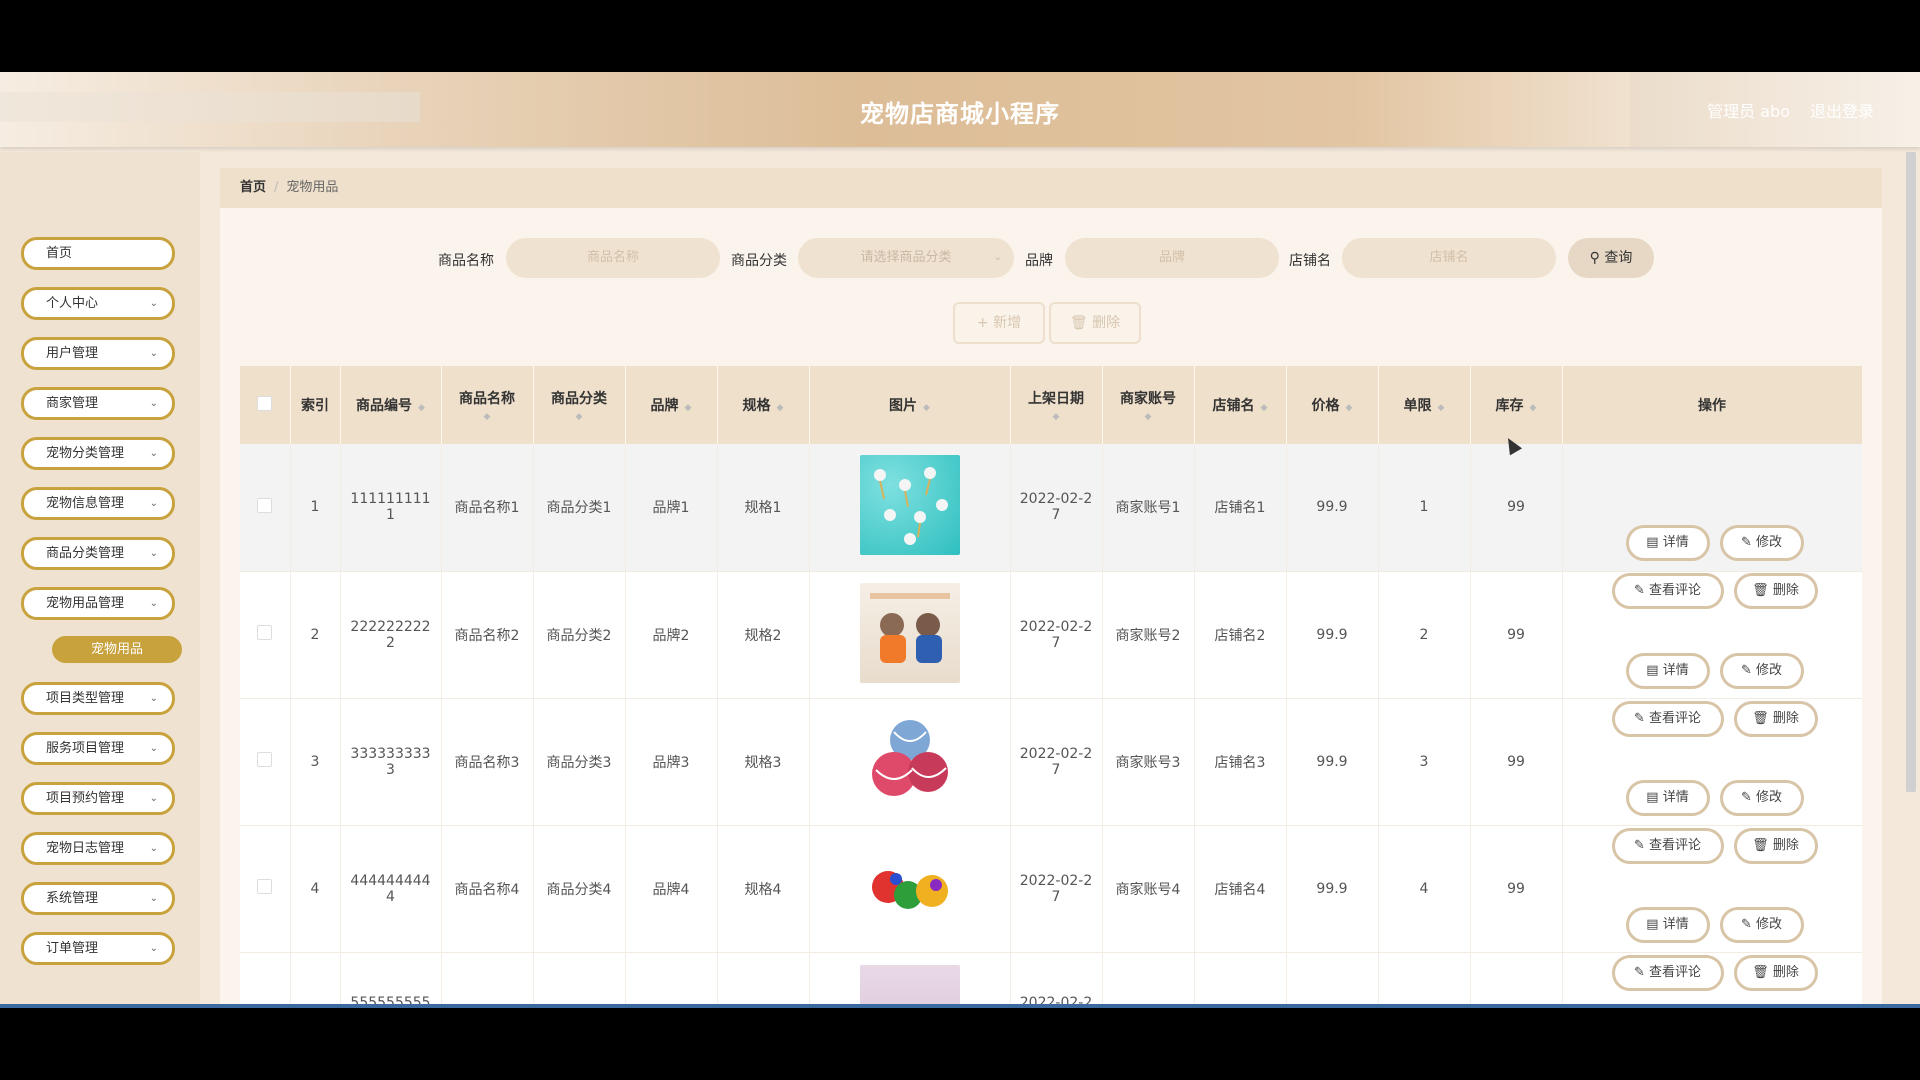 The width and height of the screenshot is (1920, 1080). What do you see at coordinates (98, 253) in the screenshot?
I see `sidebar-item-home: 首页` at bounding box center [98, 253].